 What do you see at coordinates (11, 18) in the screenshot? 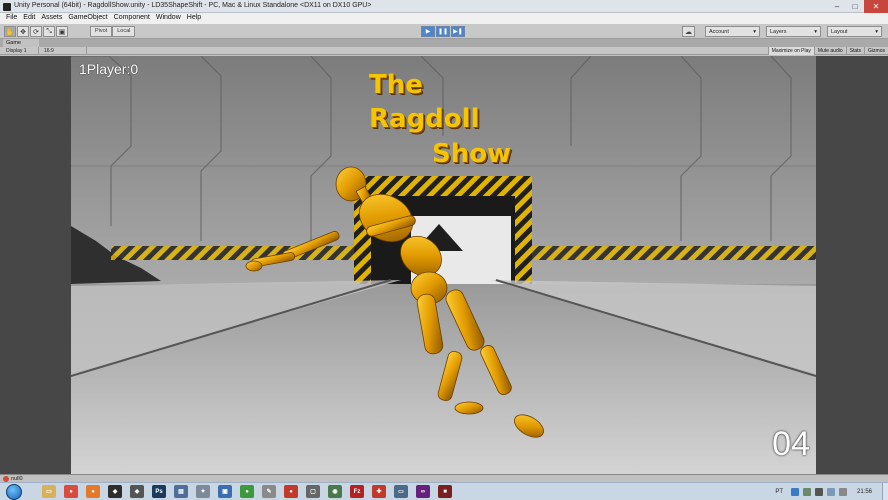
I see `menu-file: File` at bounding box center [11, 18].